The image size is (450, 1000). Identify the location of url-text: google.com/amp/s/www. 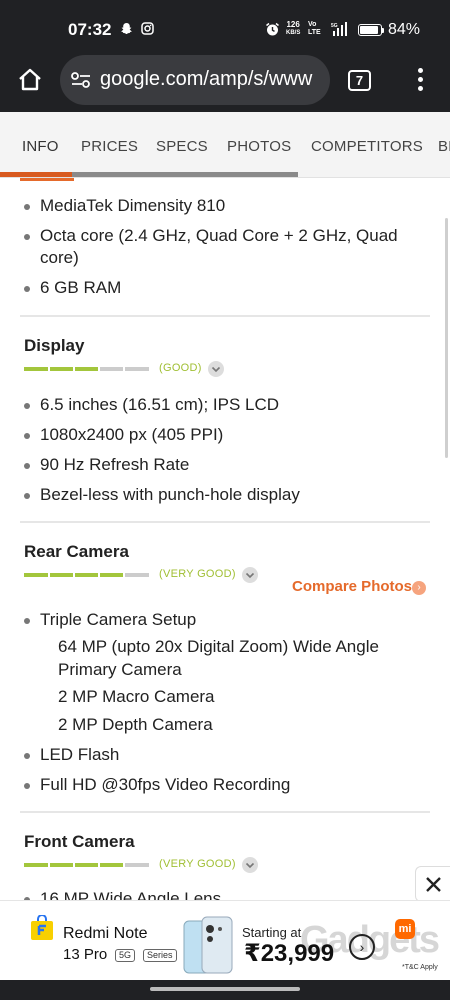
(211, 79).